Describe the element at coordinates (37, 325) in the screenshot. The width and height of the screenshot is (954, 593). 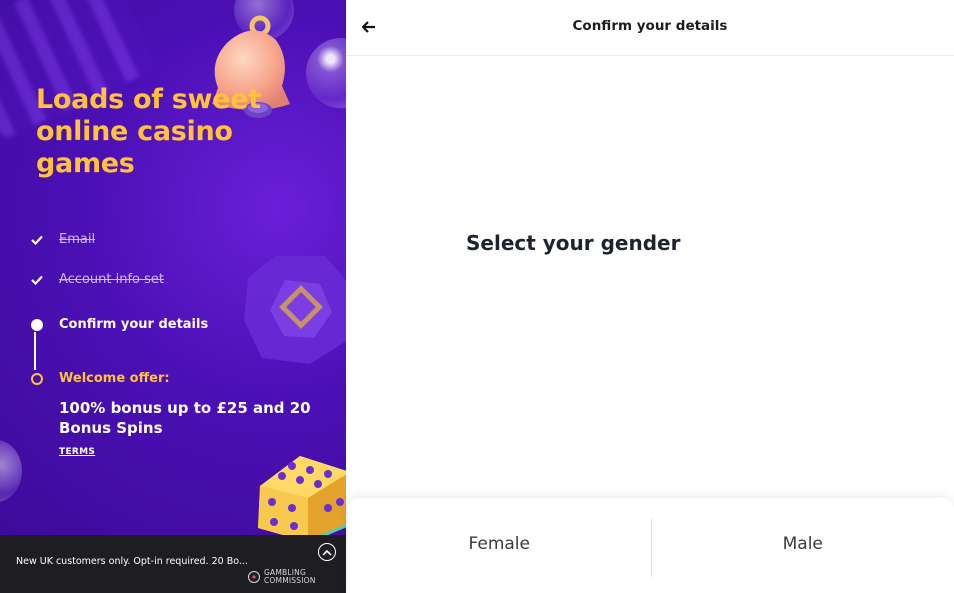
I see `current-step-dot-icon` at that location.